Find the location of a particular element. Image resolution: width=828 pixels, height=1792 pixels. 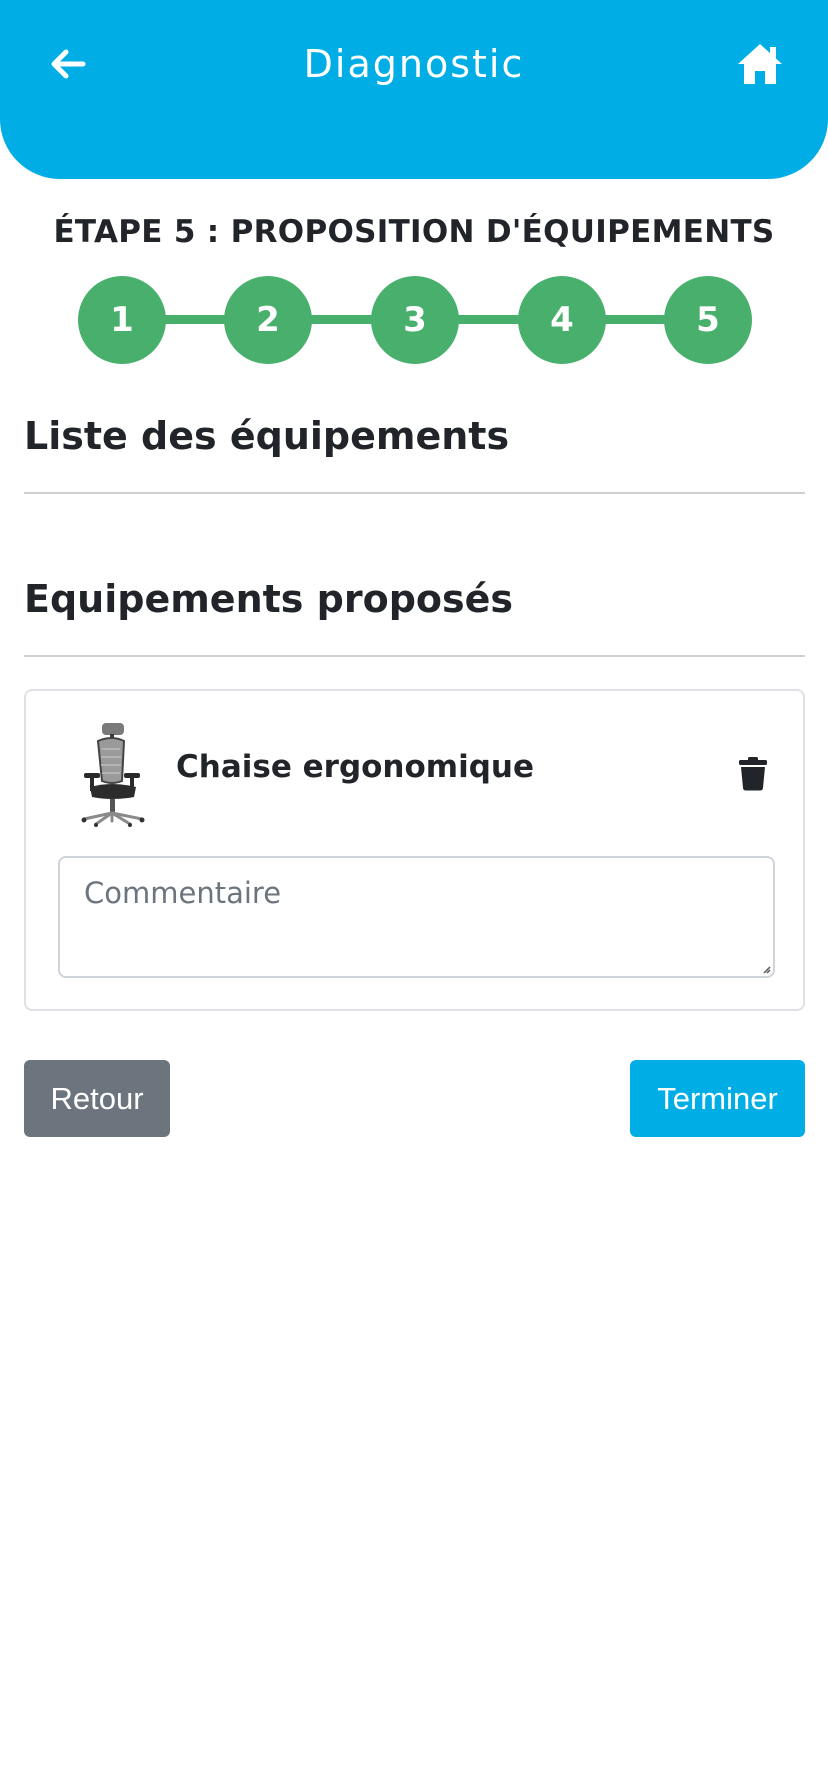

equipment-list-title: Liste des équipements is located at coordinates (267, 436).